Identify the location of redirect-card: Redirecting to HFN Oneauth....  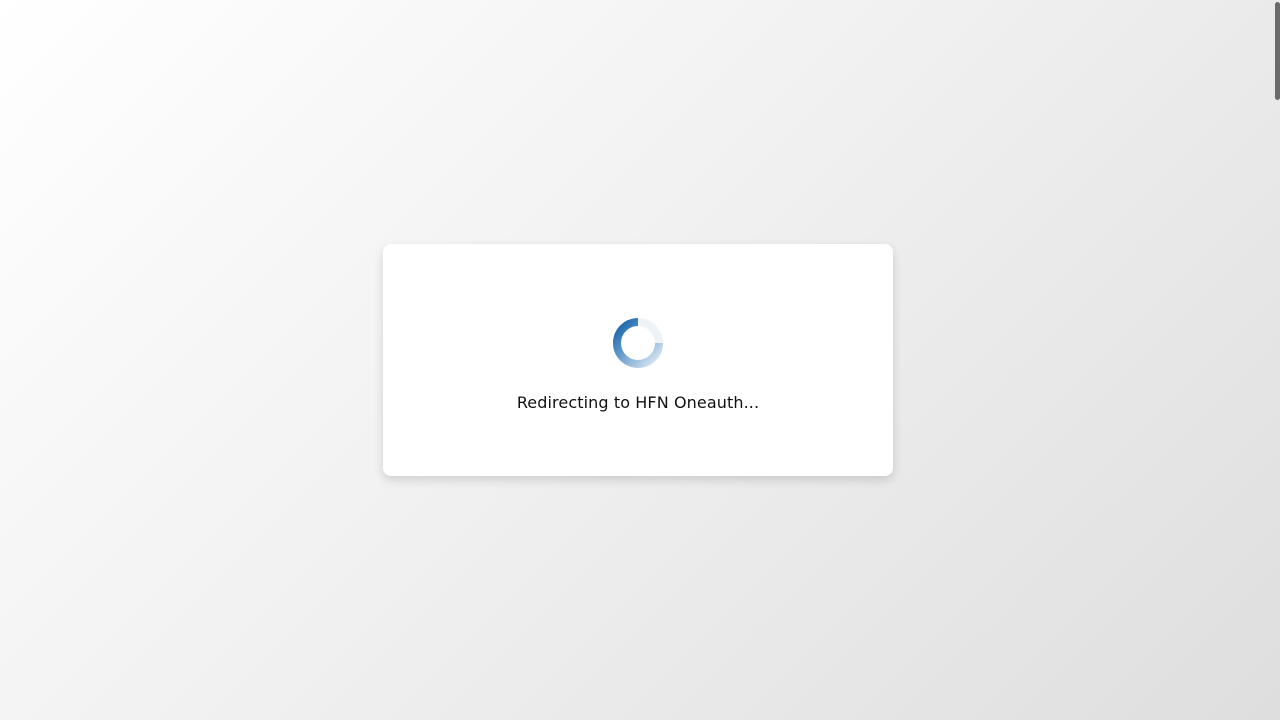
(638, 360).